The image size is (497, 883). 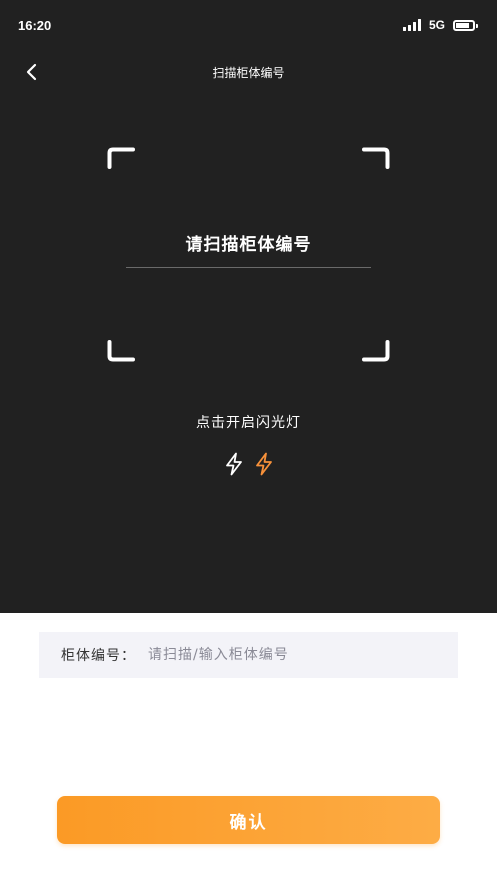 I want to click on status-time: 16:20, so click(x=35, y=25).